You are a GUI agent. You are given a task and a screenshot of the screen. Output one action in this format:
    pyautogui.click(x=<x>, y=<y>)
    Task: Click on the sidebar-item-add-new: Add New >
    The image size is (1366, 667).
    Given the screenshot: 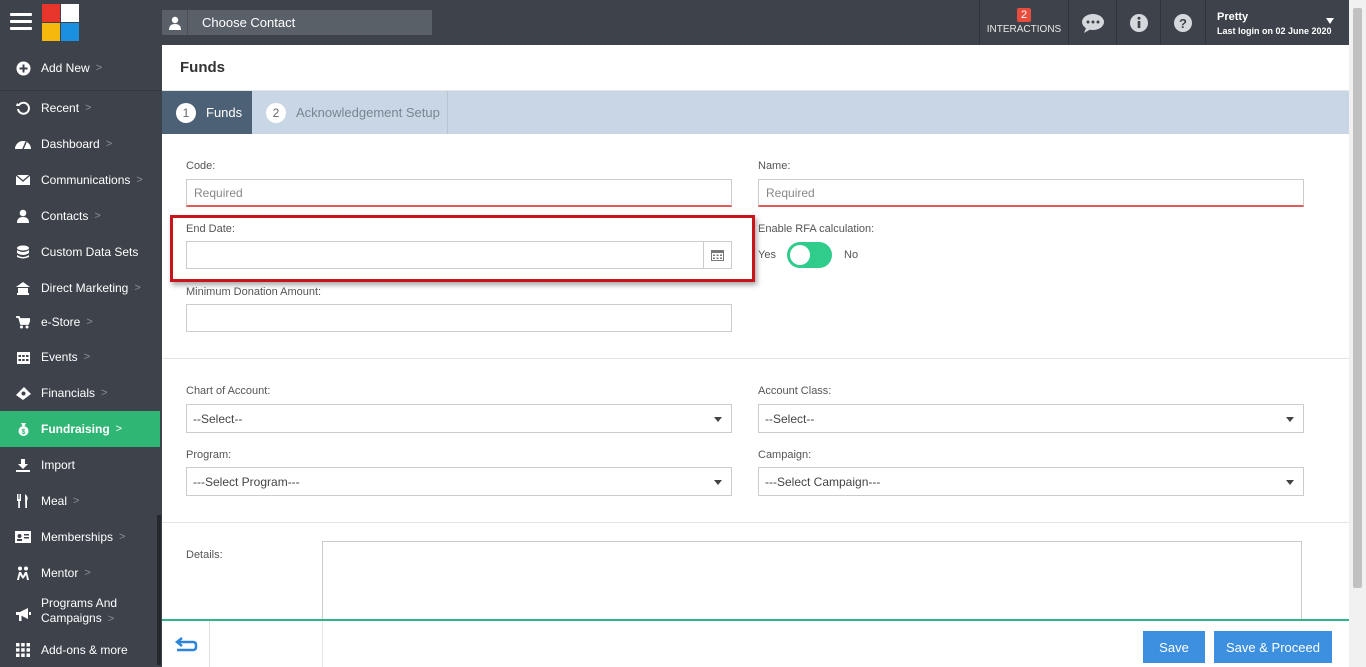 What is the action you would take?
    pyautogui.click(x=78, y=68)
    